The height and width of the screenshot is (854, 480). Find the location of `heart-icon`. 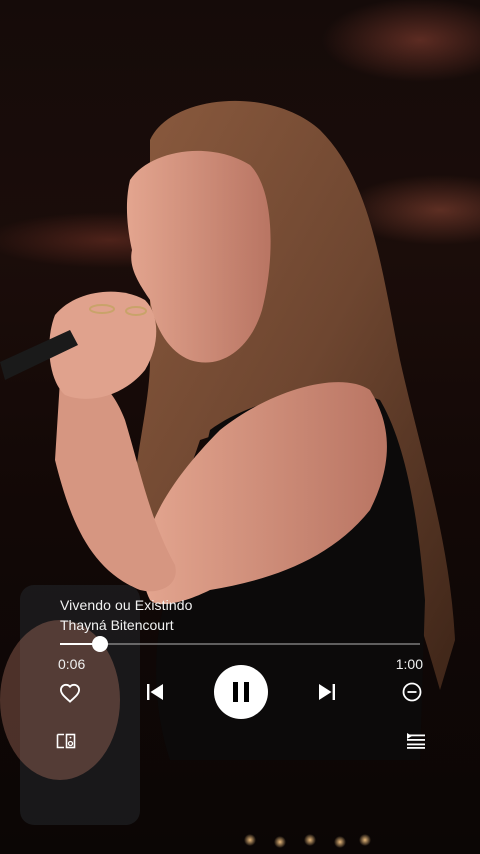

heart-icon is located at coordinates (70, 693).